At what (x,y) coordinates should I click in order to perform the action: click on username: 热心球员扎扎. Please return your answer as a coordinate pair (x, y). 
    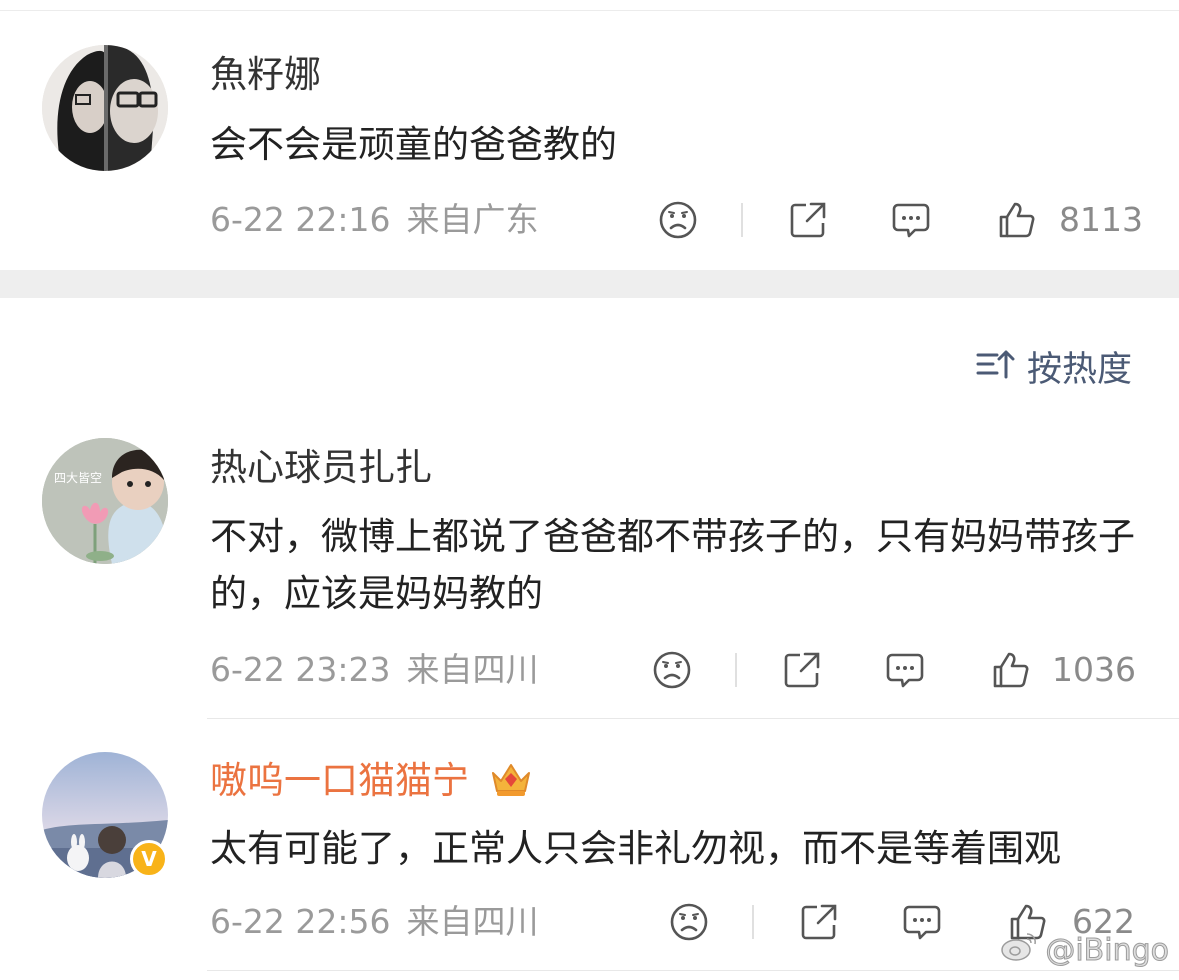
    Looking at the image, I should click on (321, 468).